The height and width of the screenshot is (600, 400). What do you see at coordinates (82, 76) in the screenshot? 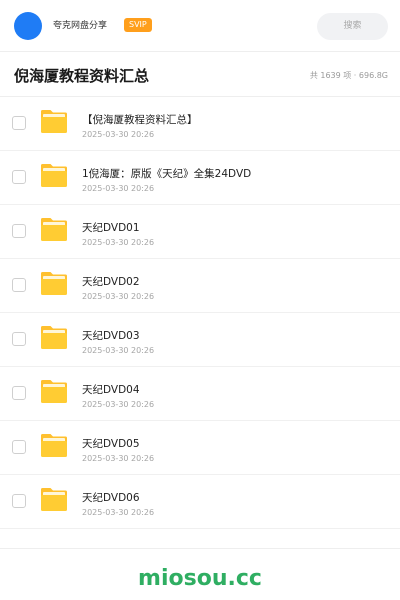
I see `page-title: 倪海厦教程资料汇总` at bounding box center [82, 76].